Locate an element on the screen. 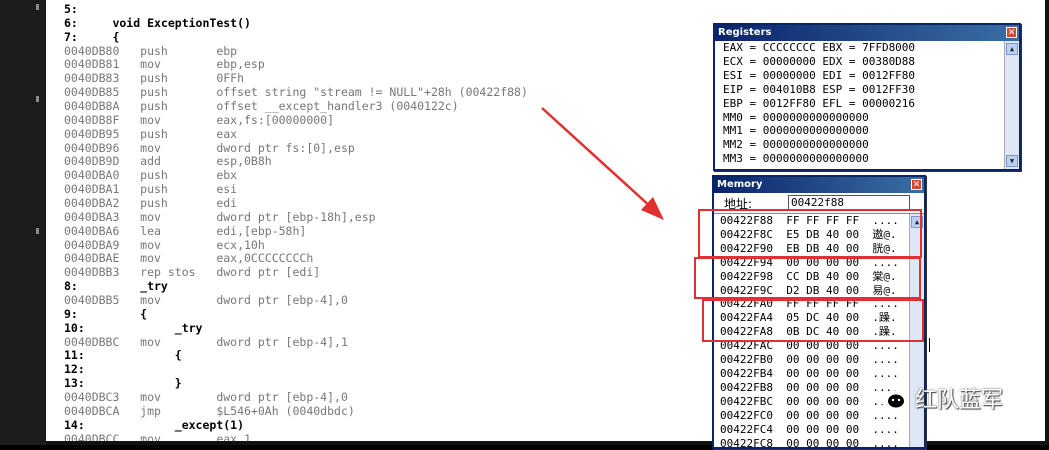  arrow-shaft is located at coordinates (597, 158).